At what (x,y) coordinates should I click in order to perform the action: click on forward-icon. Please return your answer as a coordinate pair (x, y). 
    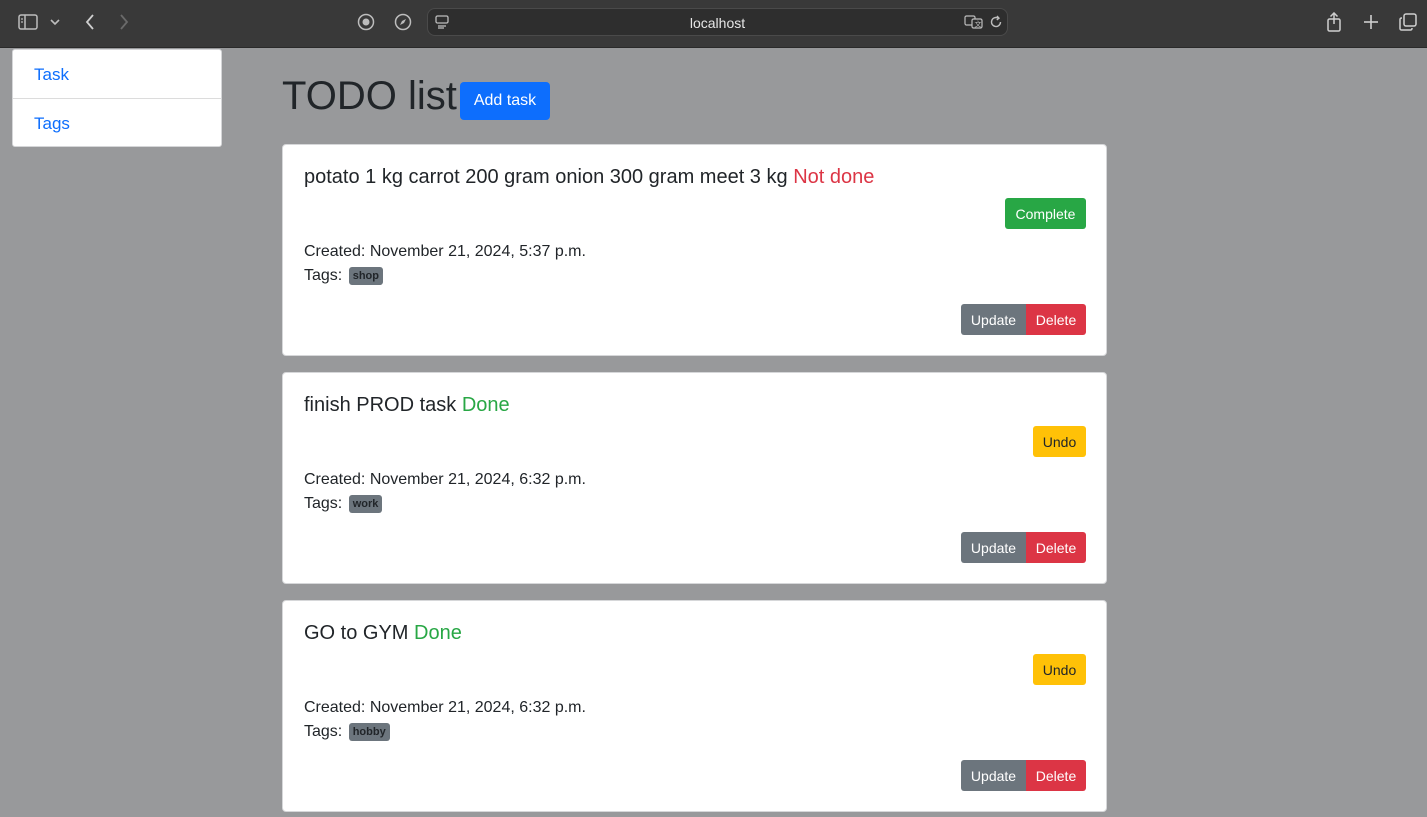
    Looking at the image, I should click on (124, 22).